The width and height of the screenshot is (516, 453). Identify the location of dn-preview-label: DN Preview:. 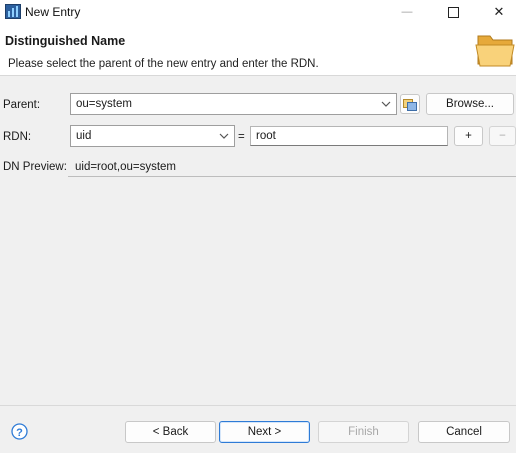
(35, 167).